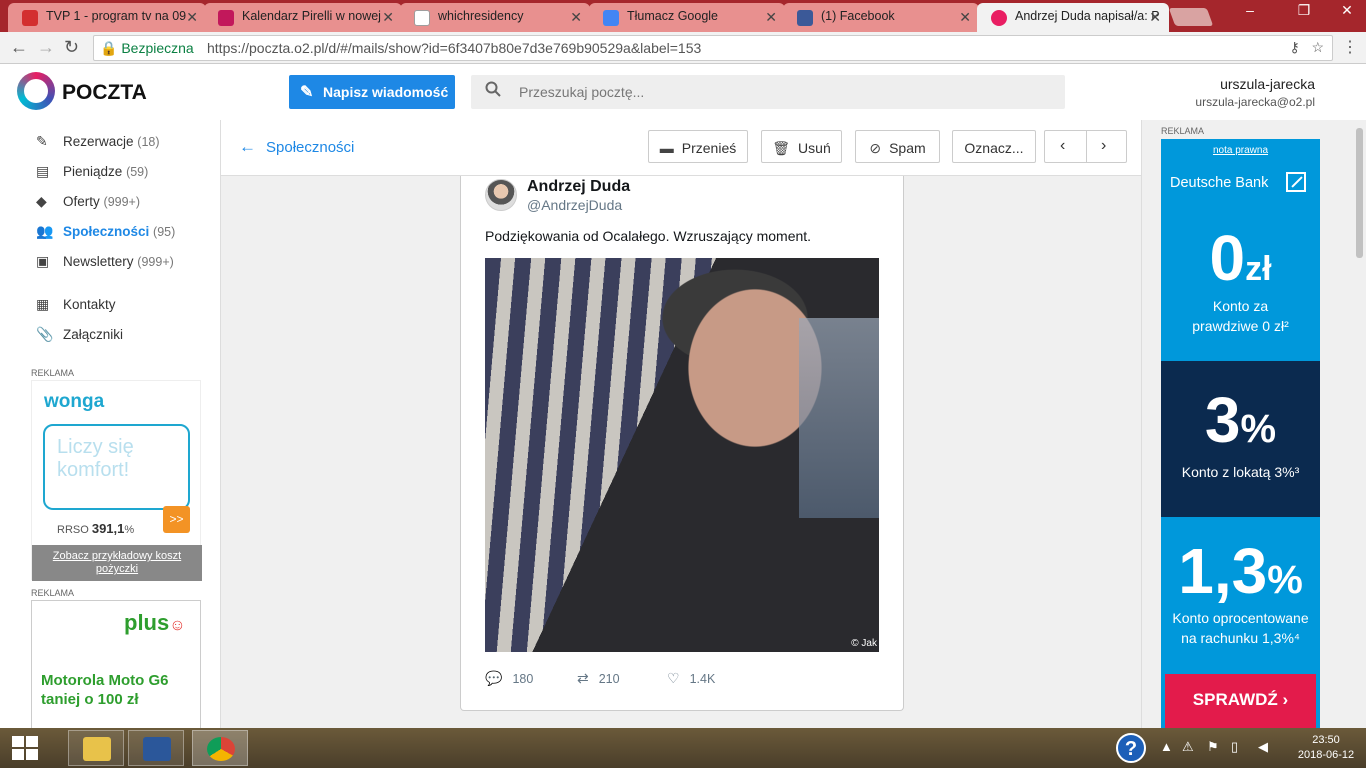  Describe the element at coordinates (73, 530) in the screenshot. I see `rrso-label: RRSO` at that location.